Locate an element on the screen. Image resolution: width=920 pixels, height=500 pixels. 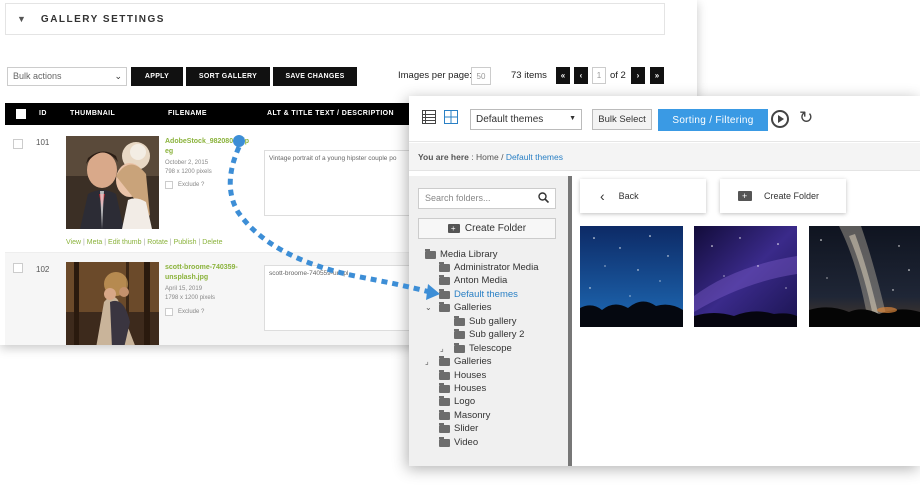
tree-item-label: Slider is located at coordinates (466, 428).